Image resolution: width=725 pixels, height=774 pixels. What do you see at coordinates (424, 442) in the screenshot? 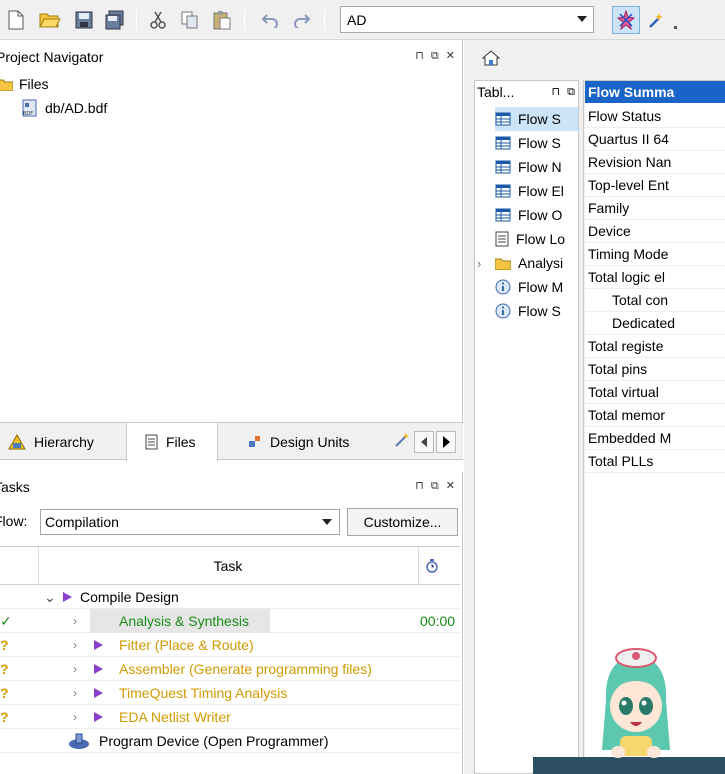
I see `tab-scroll-left-button` at bounding box center [424, 442].